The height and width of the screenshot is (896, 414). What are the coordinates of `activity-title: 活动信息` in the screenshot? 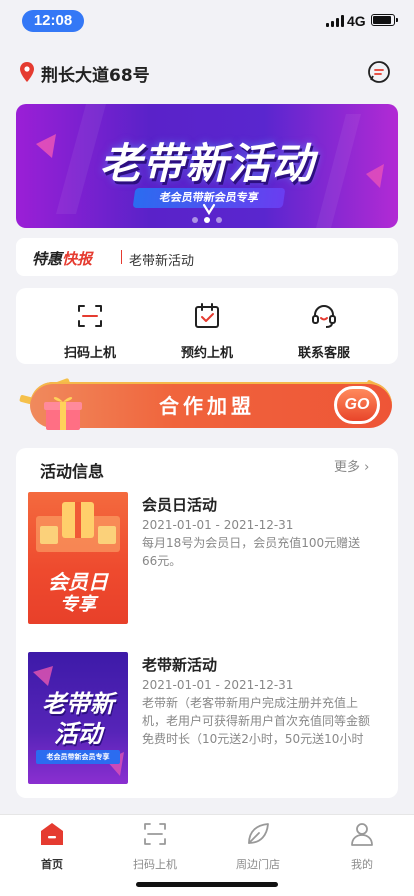 It's located at (72, 471).